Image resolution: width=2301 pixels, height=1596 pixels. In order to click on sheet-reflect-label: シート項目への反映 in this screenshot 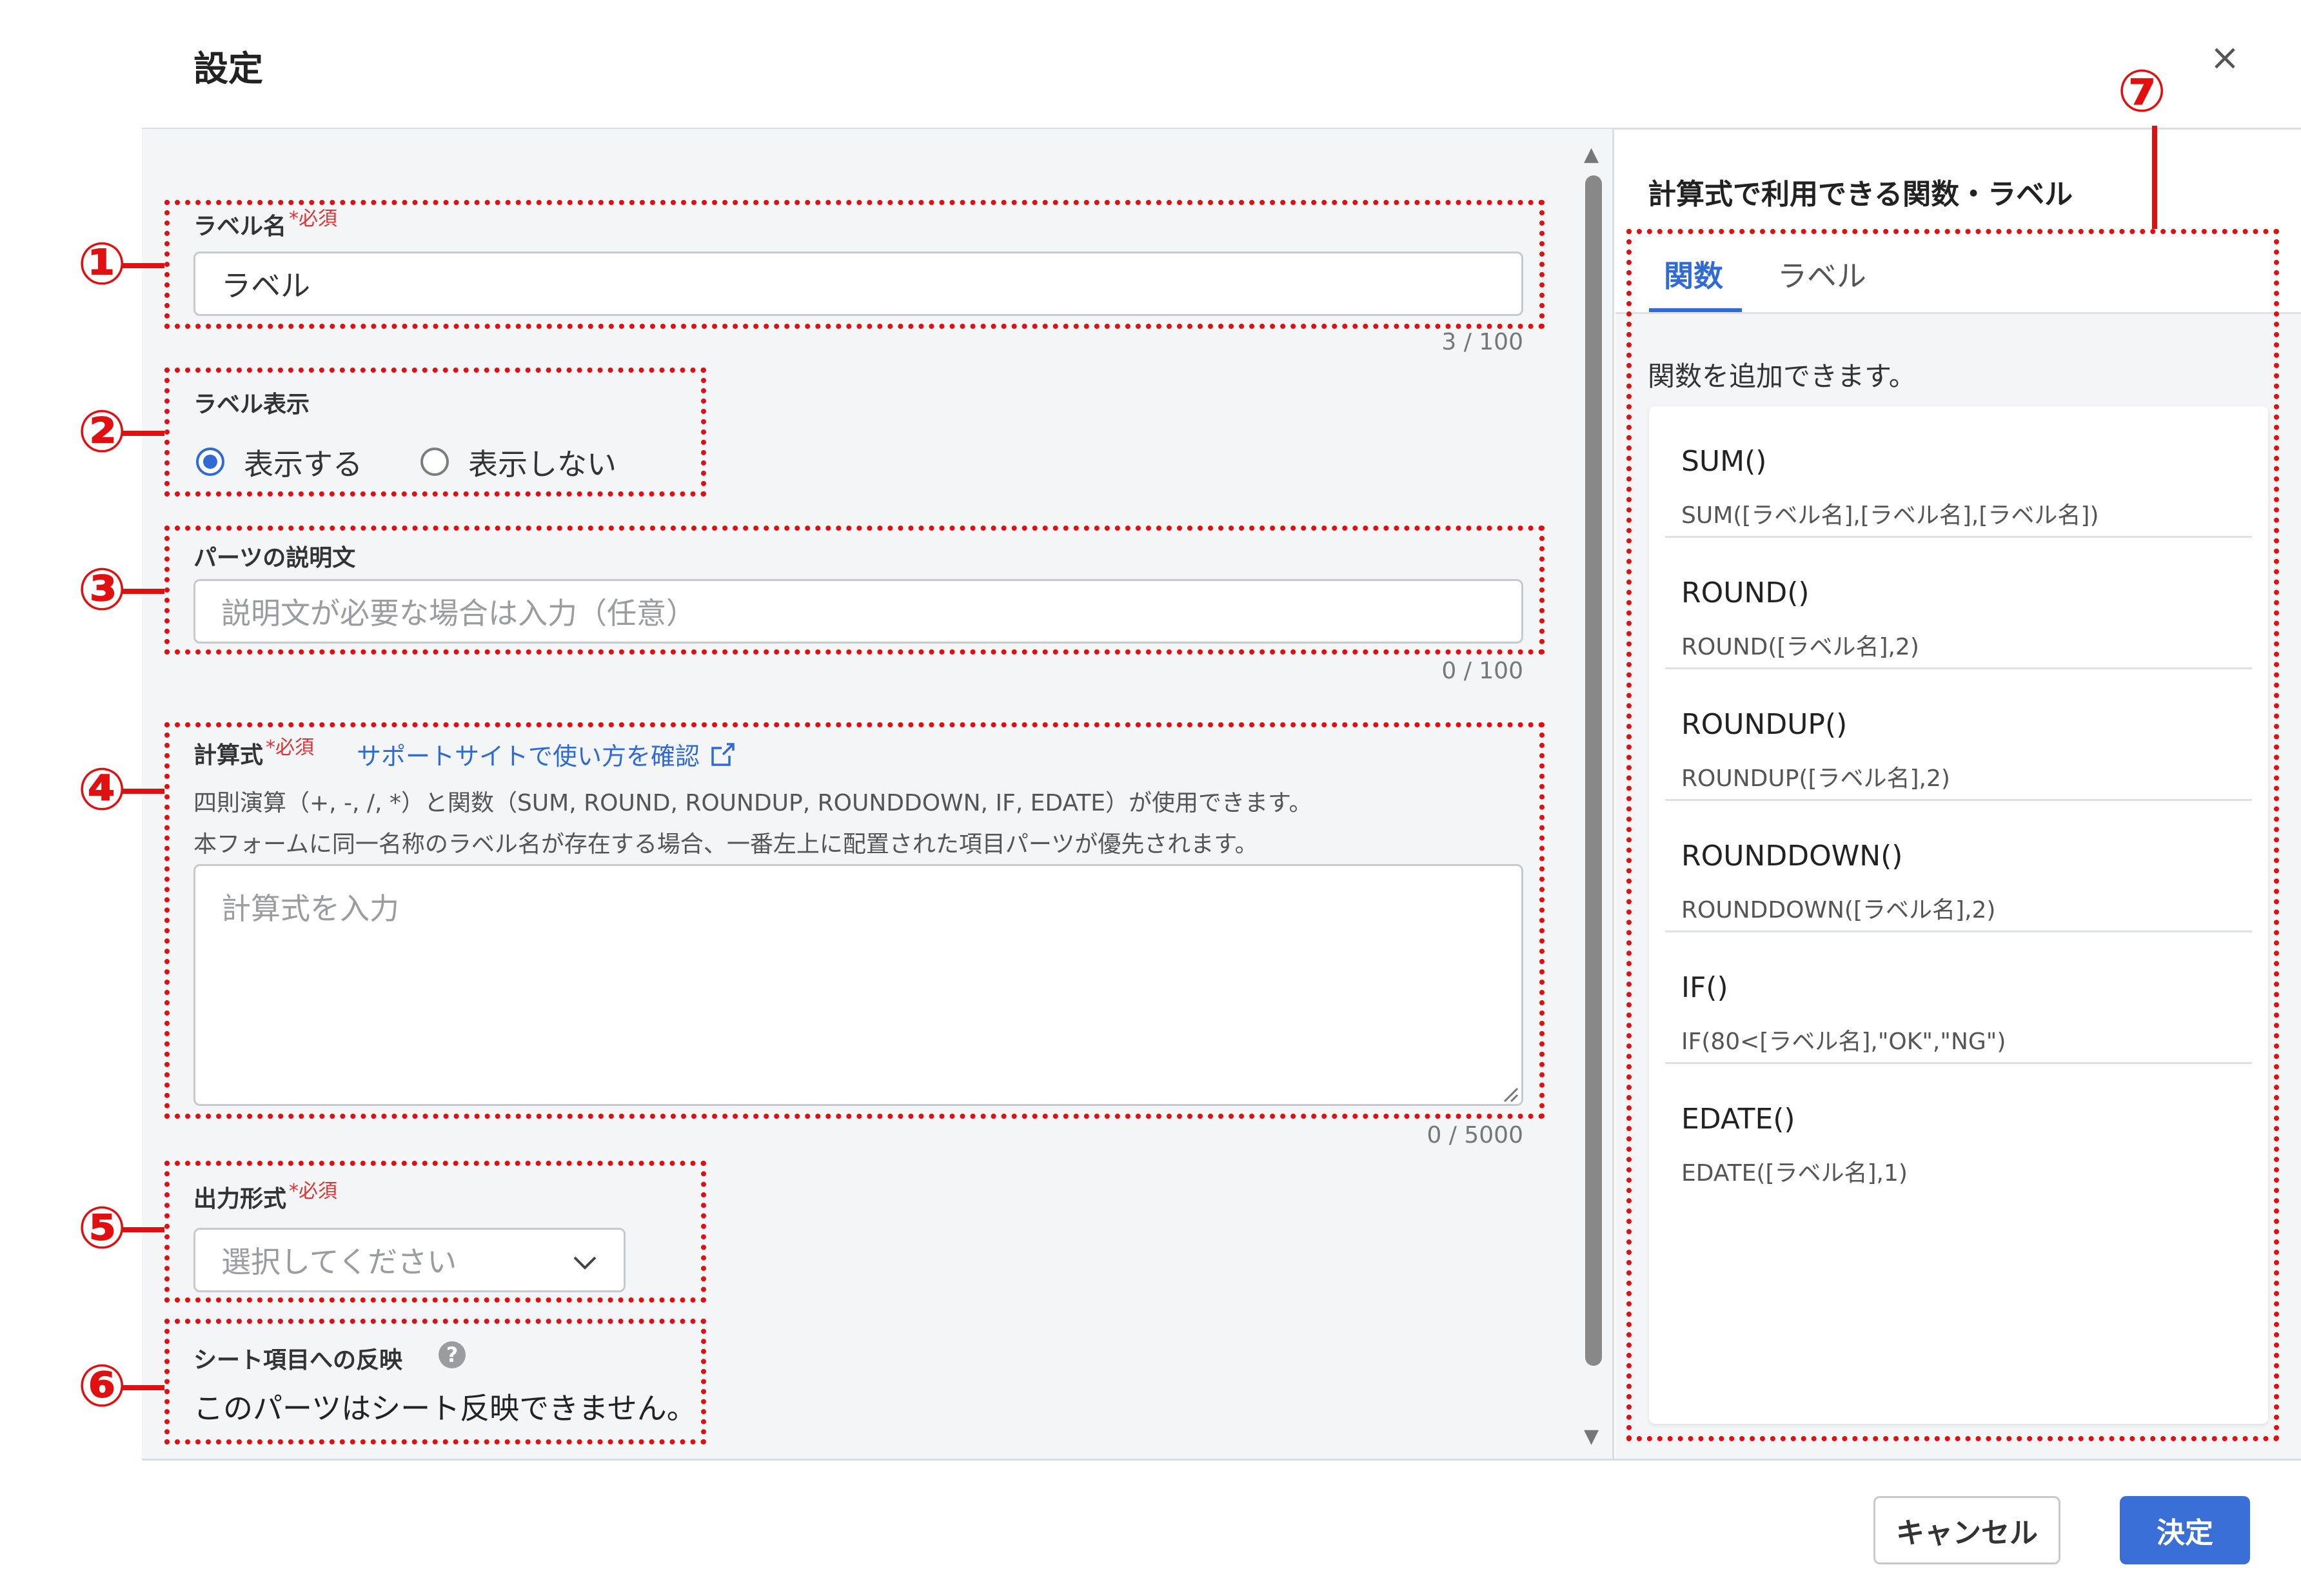, I will do `click(298, 1360)`.